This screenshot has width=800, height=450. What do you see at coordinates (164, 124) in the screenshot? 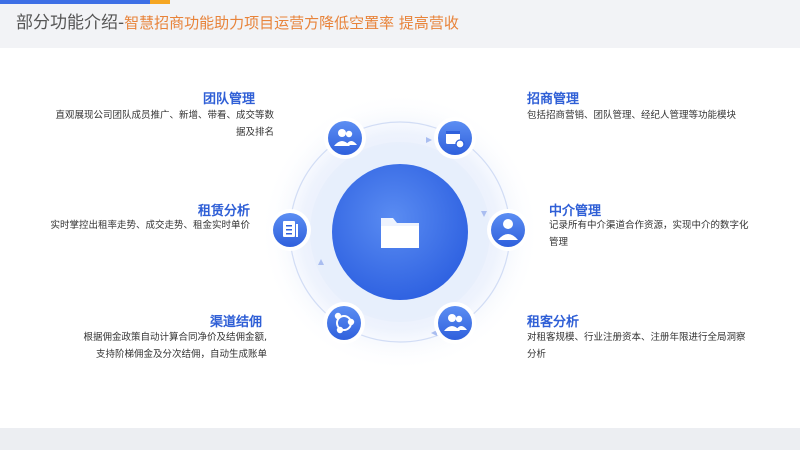
I see `desc-team: 直观展现公司团队成员推广、新增、带看、成交等数据及排名` at bounding box center [164, 124].